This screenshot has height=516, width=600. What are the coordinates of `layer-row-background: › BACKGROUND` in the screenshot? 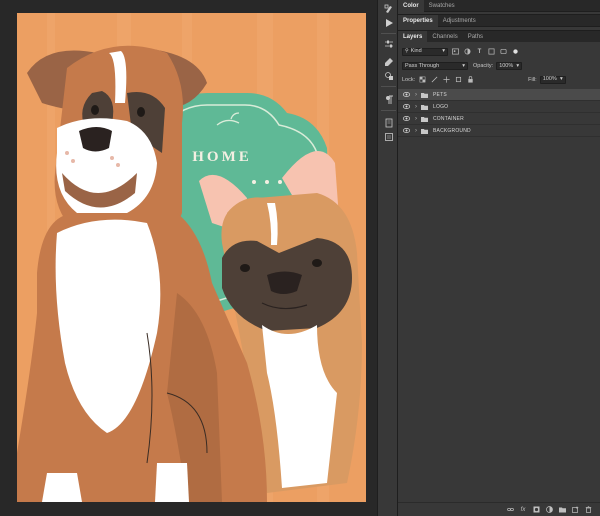 It's located at (499, 131).